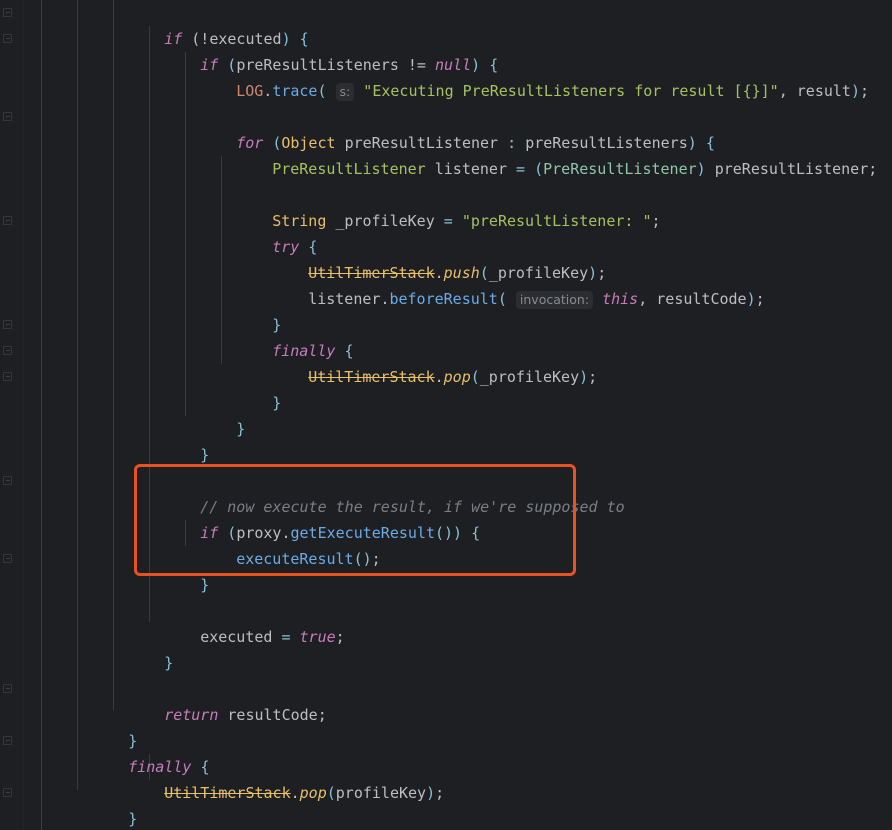 The image size is (892, 830). What do you see at coordinates (787, 91) in the screenshot?
I see `punctuation: ,` at bounding box center [787, 91].